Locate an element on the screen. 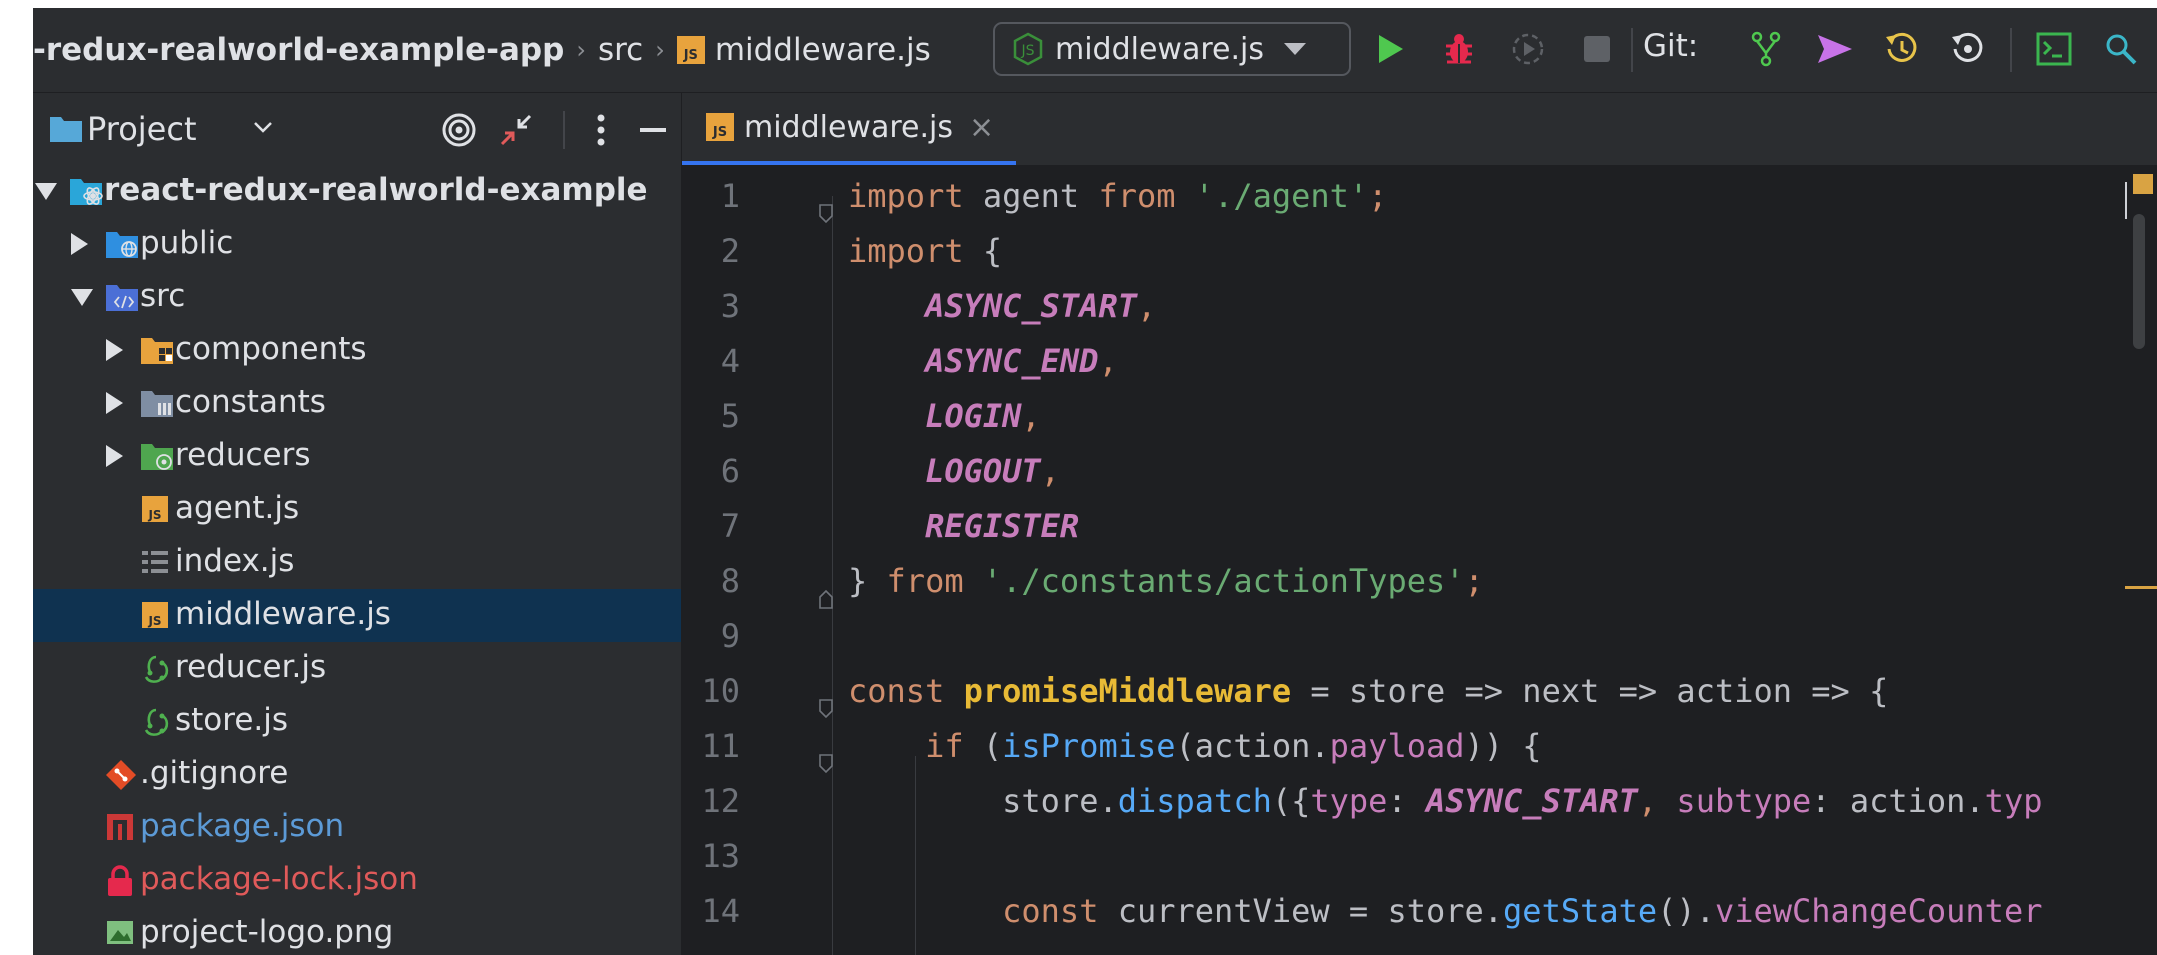 This screenshot has height=955, width=2157. code-token: ASYNC_END is located at coordinates (1012, 361).